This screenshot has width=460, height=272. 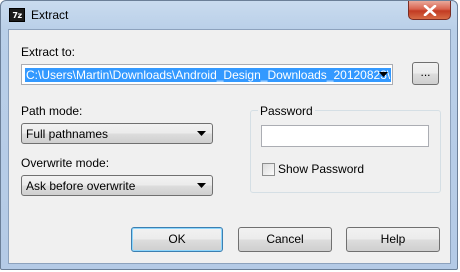 What do you see at coordinates (345, 151) in the screenshot?
I see `password-group` at bounding box center [345, 151].